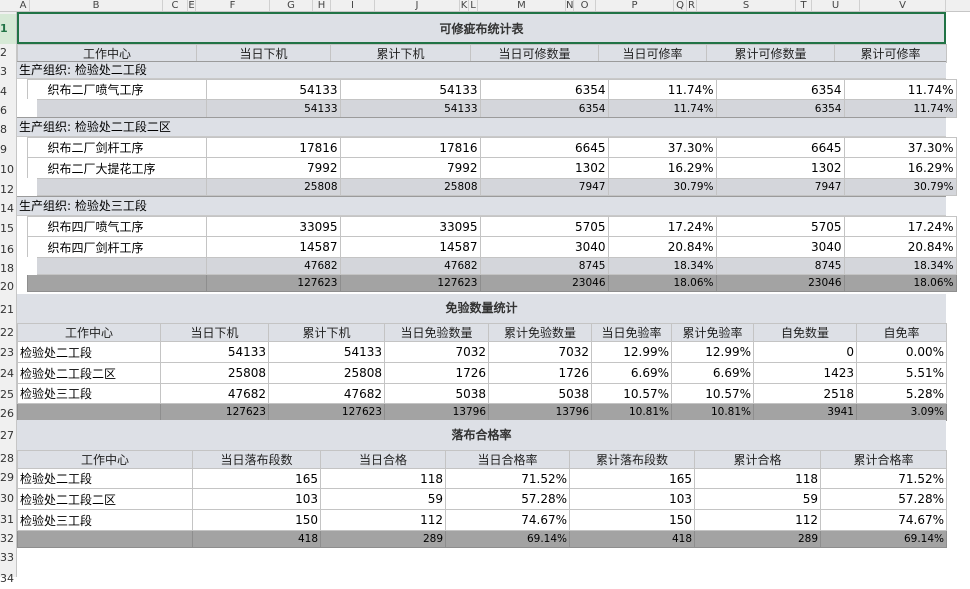 This screenshot has width=970, height=589. What do you see at coordinates (8, 519) in the screenshot?
I see `row-header-31: 31` at bounding box center [8, 519].